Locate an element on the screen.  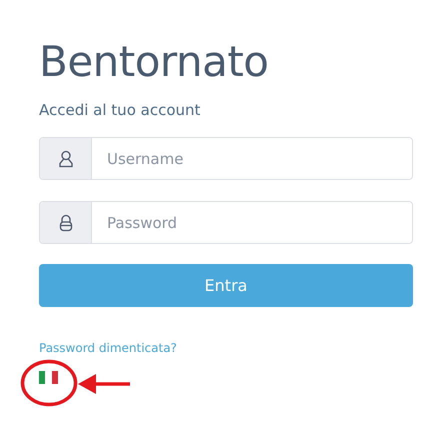
forgot-password-link: Password dimenticata? is located at coordinates (108, 348).